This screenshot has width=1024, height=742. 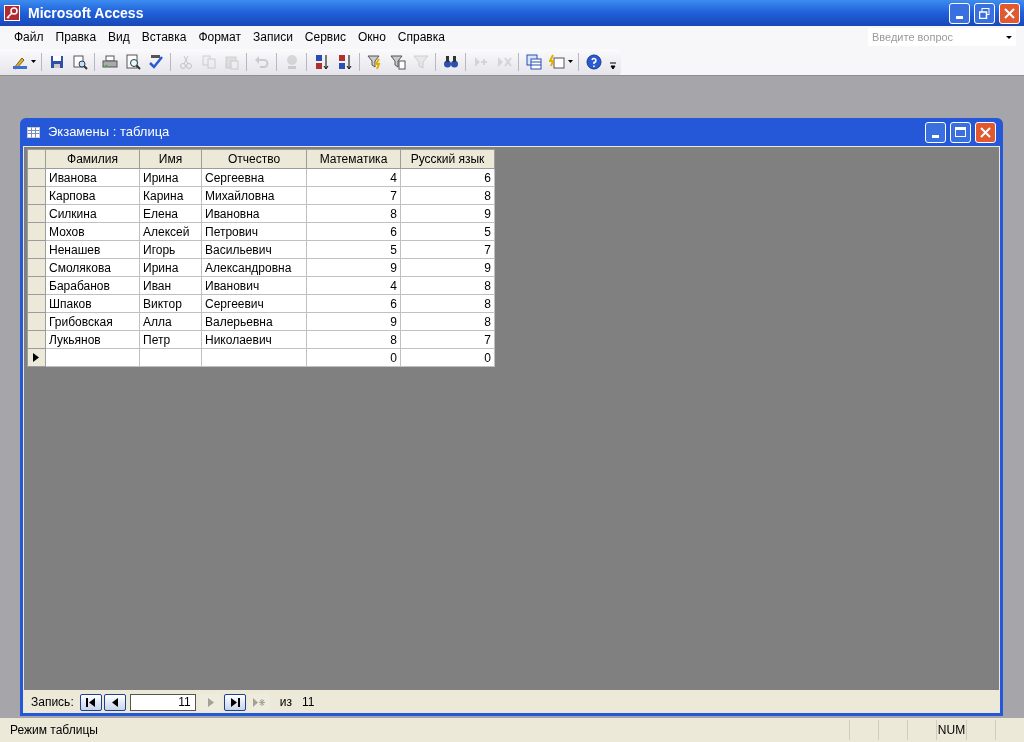 I want to click on table-cell: Алла, so click(x=157, y=321).